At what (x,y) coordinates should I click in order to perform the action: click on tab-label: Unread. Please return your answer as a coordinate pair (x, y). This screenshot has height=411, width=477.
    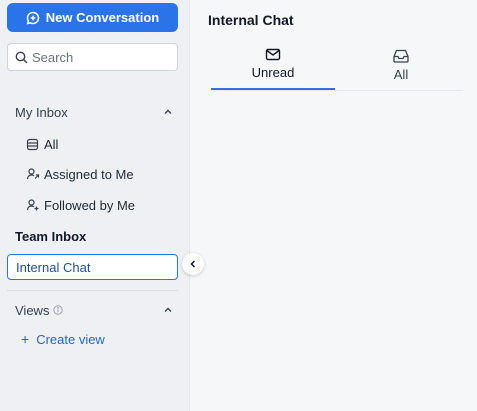
    Looking at the image, I should click on (273, 72).